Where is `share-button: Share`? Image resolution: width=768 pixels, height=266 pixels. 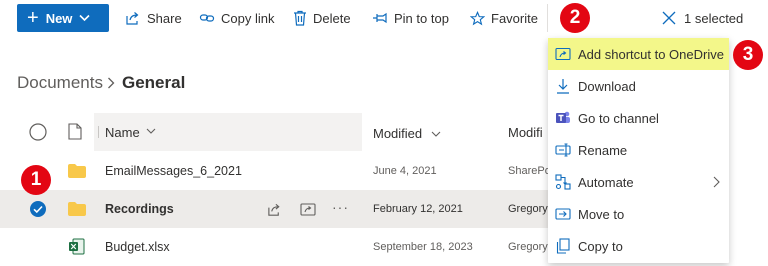 share-button: Share is located at coordinates (153, 18).